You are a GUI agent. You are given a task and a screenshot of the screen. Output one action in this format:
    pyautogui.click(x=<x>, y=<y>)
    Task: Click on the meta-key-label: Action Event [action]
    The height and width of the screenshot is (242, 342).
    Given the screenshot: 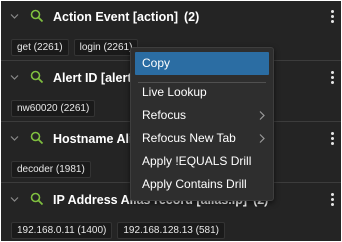 What is the action you would take?
    pyautogui.click(x=116, y=17)
    